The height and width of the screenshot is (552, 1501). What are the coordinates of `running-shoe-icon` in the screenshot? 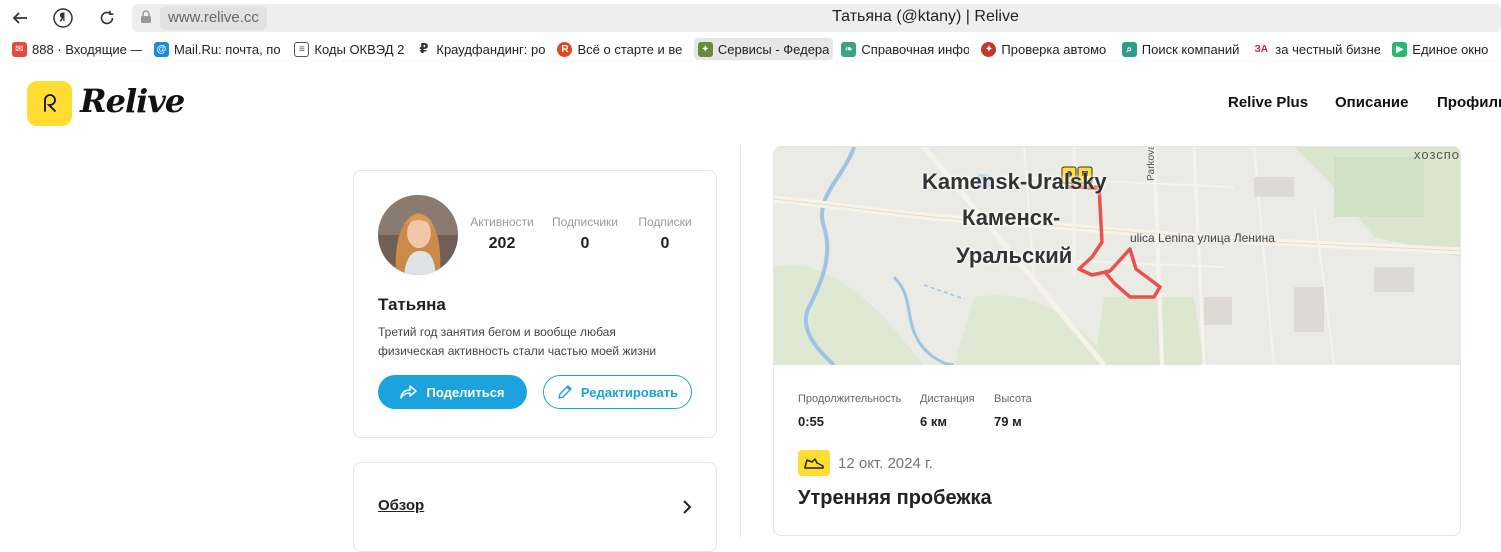 It's located at (814, 463).